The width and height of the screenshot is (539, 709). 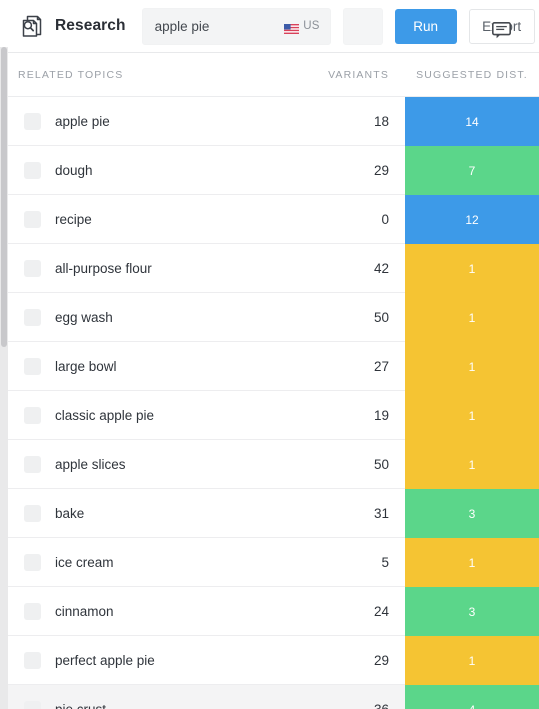 I want to click on cell-related-topic: all-purpose flour, so click(x=142, y=268).